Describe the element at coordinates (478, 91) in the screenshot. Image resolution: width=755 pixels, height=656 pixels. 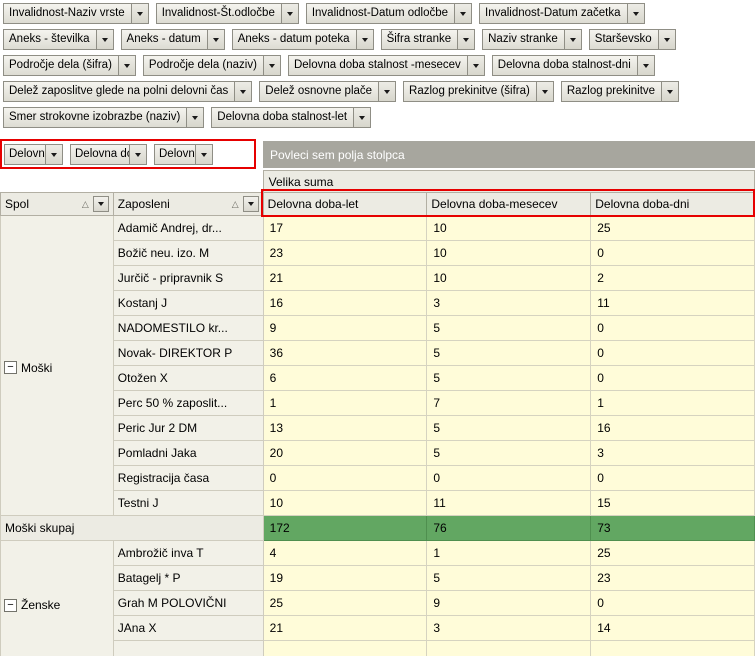
I see `pivot-field-button: Razlog prekinitve (šifra)` at that location.